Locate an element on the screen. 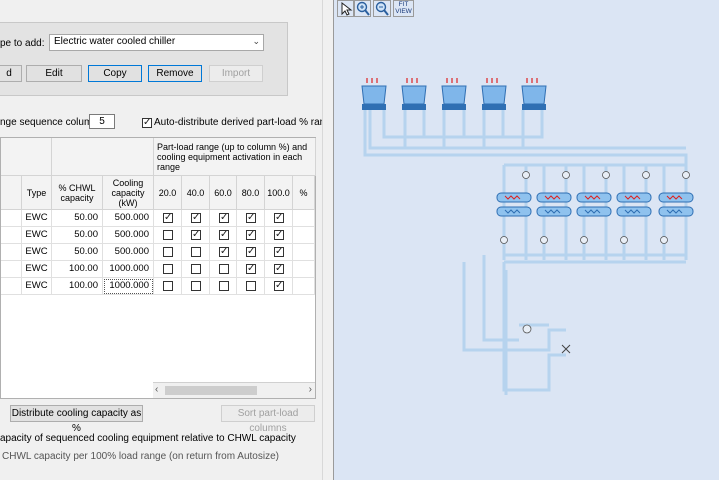  panel-splitter is located at coordinates (328, 240).